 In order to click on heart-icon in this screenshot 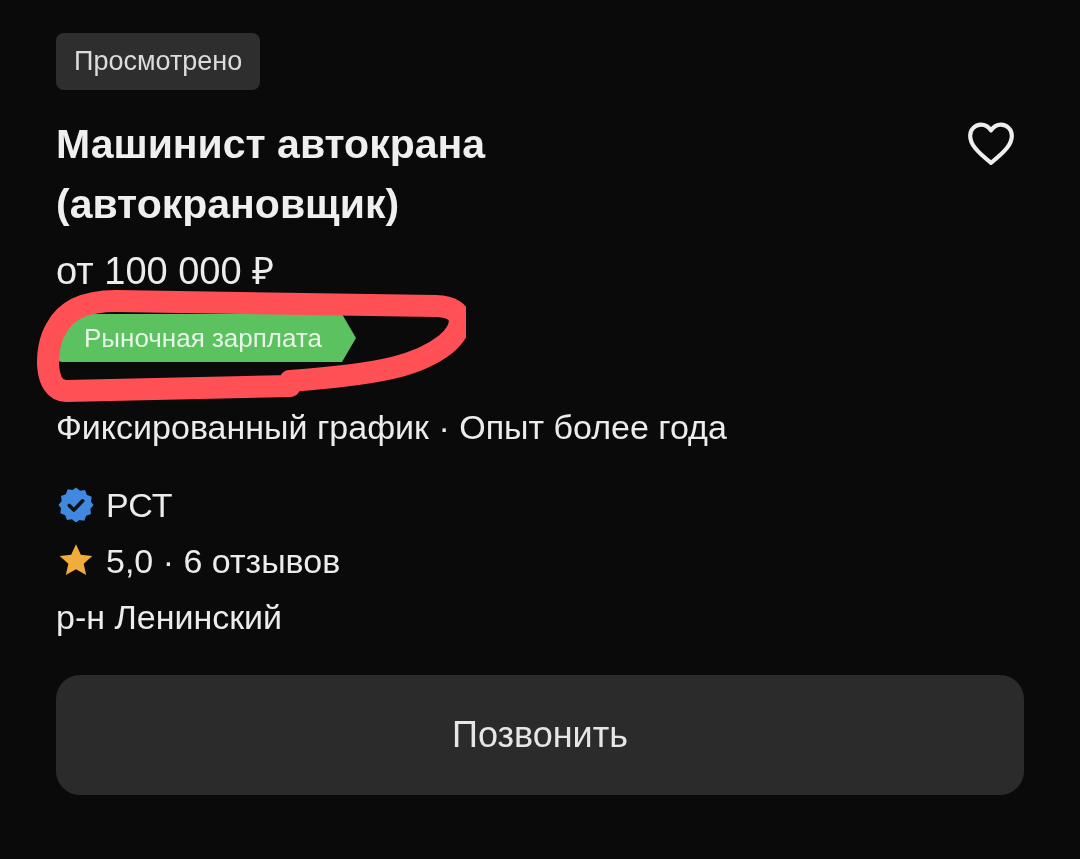, I will do `click(991, 143)`.